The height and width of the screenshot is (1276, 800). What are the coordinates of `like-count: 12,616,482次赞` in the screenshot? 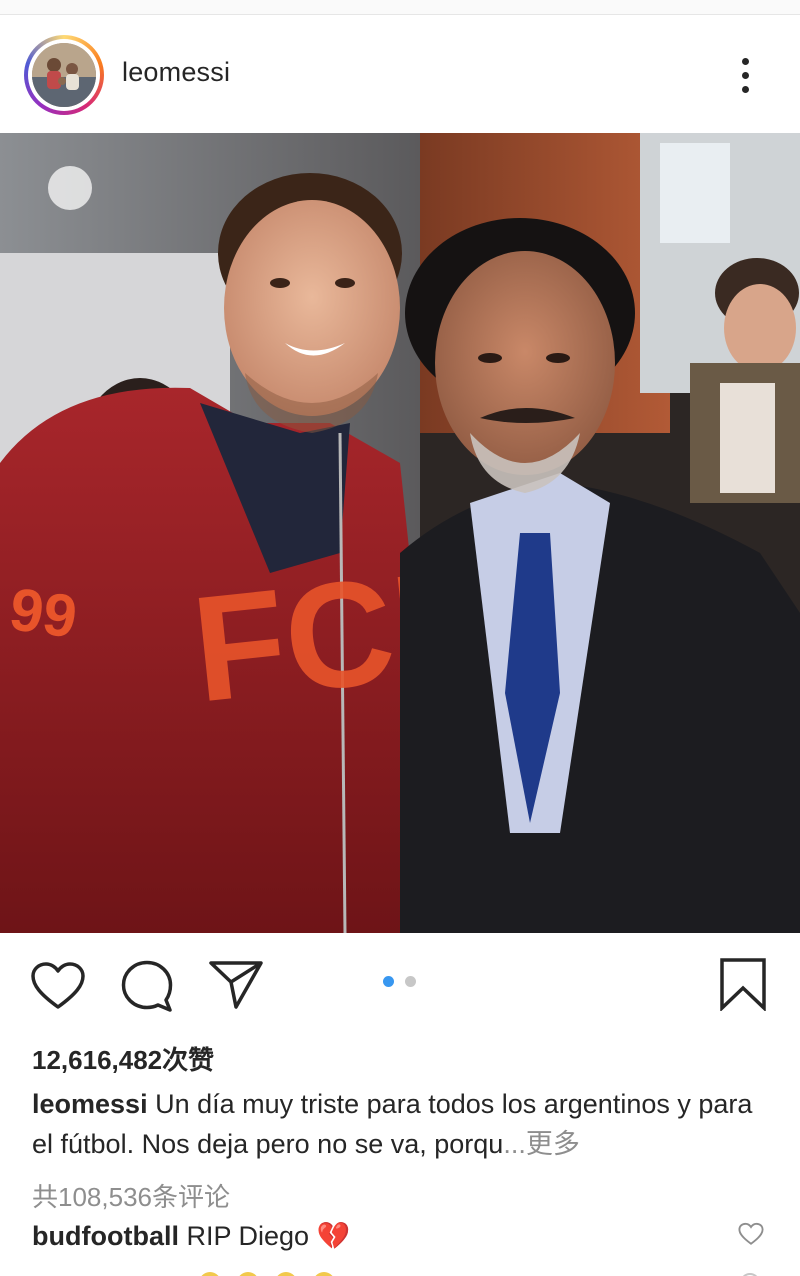 It's located at (123, 1058).